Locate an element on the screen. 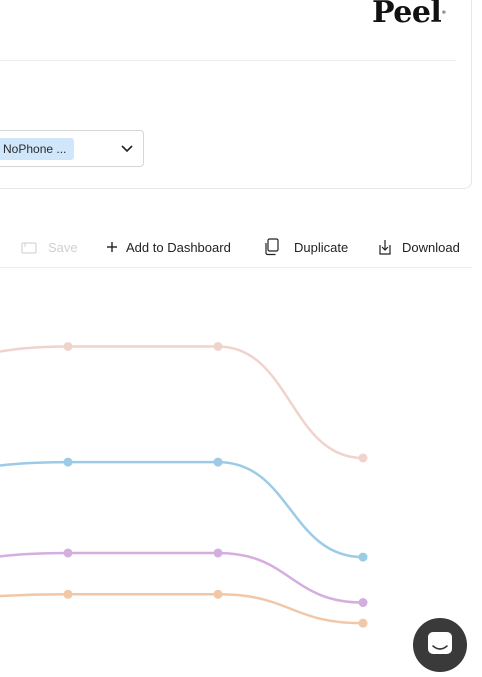 The height and width of the screenshot is (677, 482). chevron-down-icon is located at coordinates (127, 149).